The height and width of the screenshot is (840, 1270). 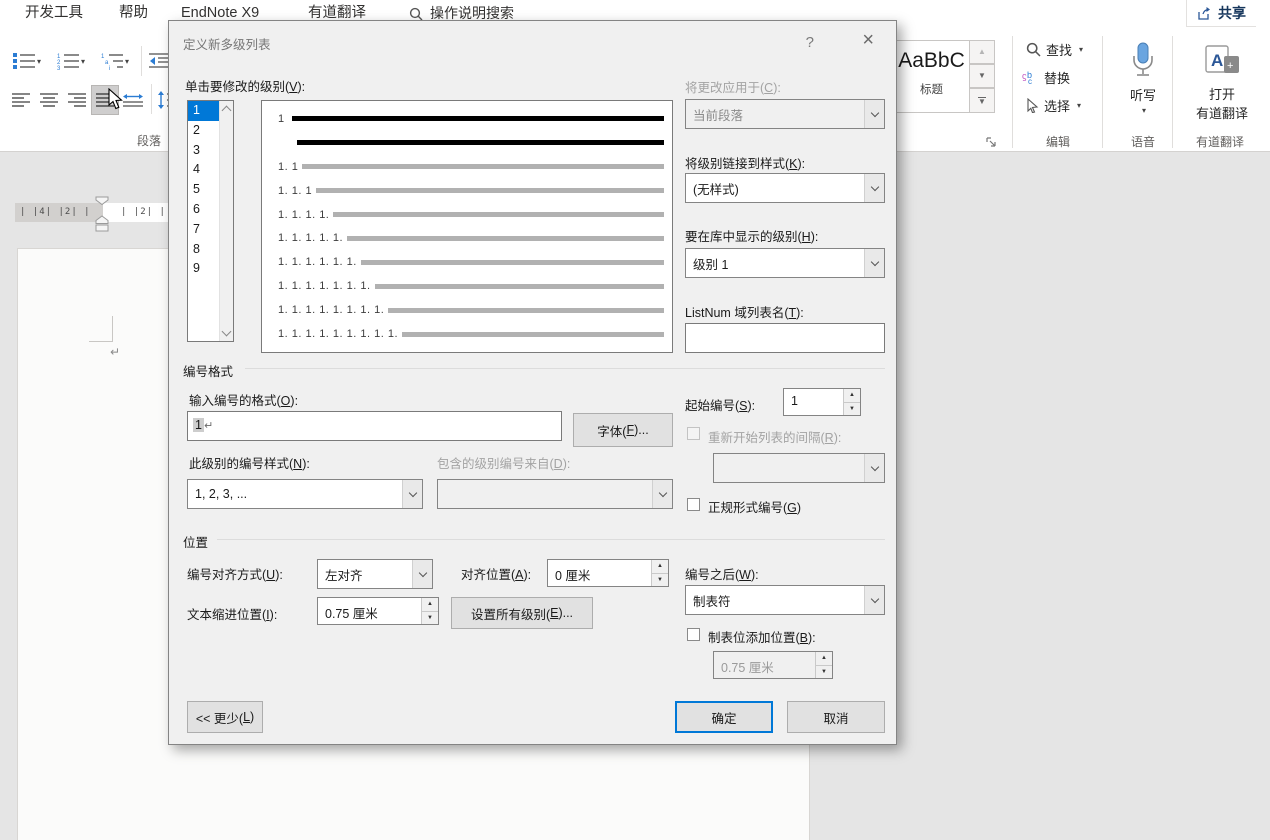 What do you see at coordinates (1220, 142) in the screenshot?
I see `youdao-group-label: 有道翻译` at bounding box center [1220, 142].